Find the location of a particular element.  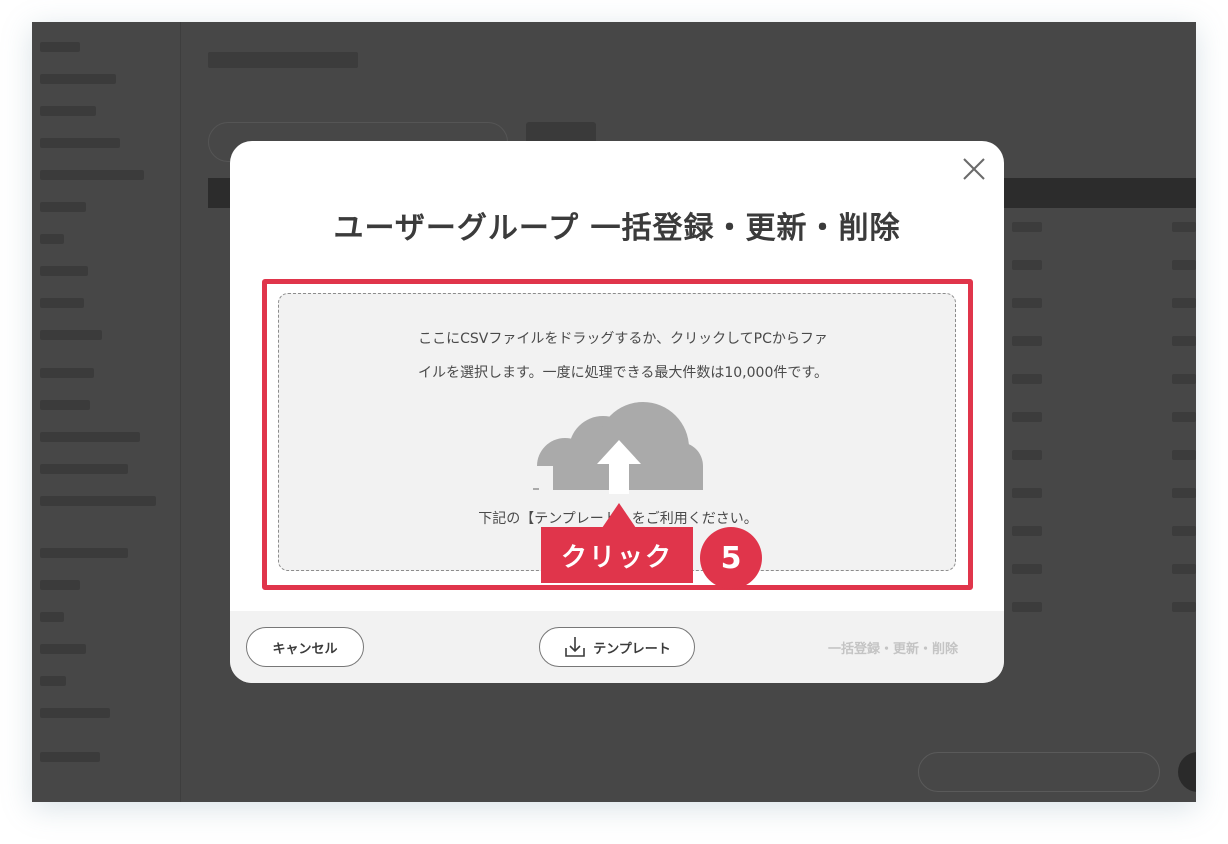

modal-title: ユーザーグループ 一括登録・更新・削除 is located at coordinates (617, 228).